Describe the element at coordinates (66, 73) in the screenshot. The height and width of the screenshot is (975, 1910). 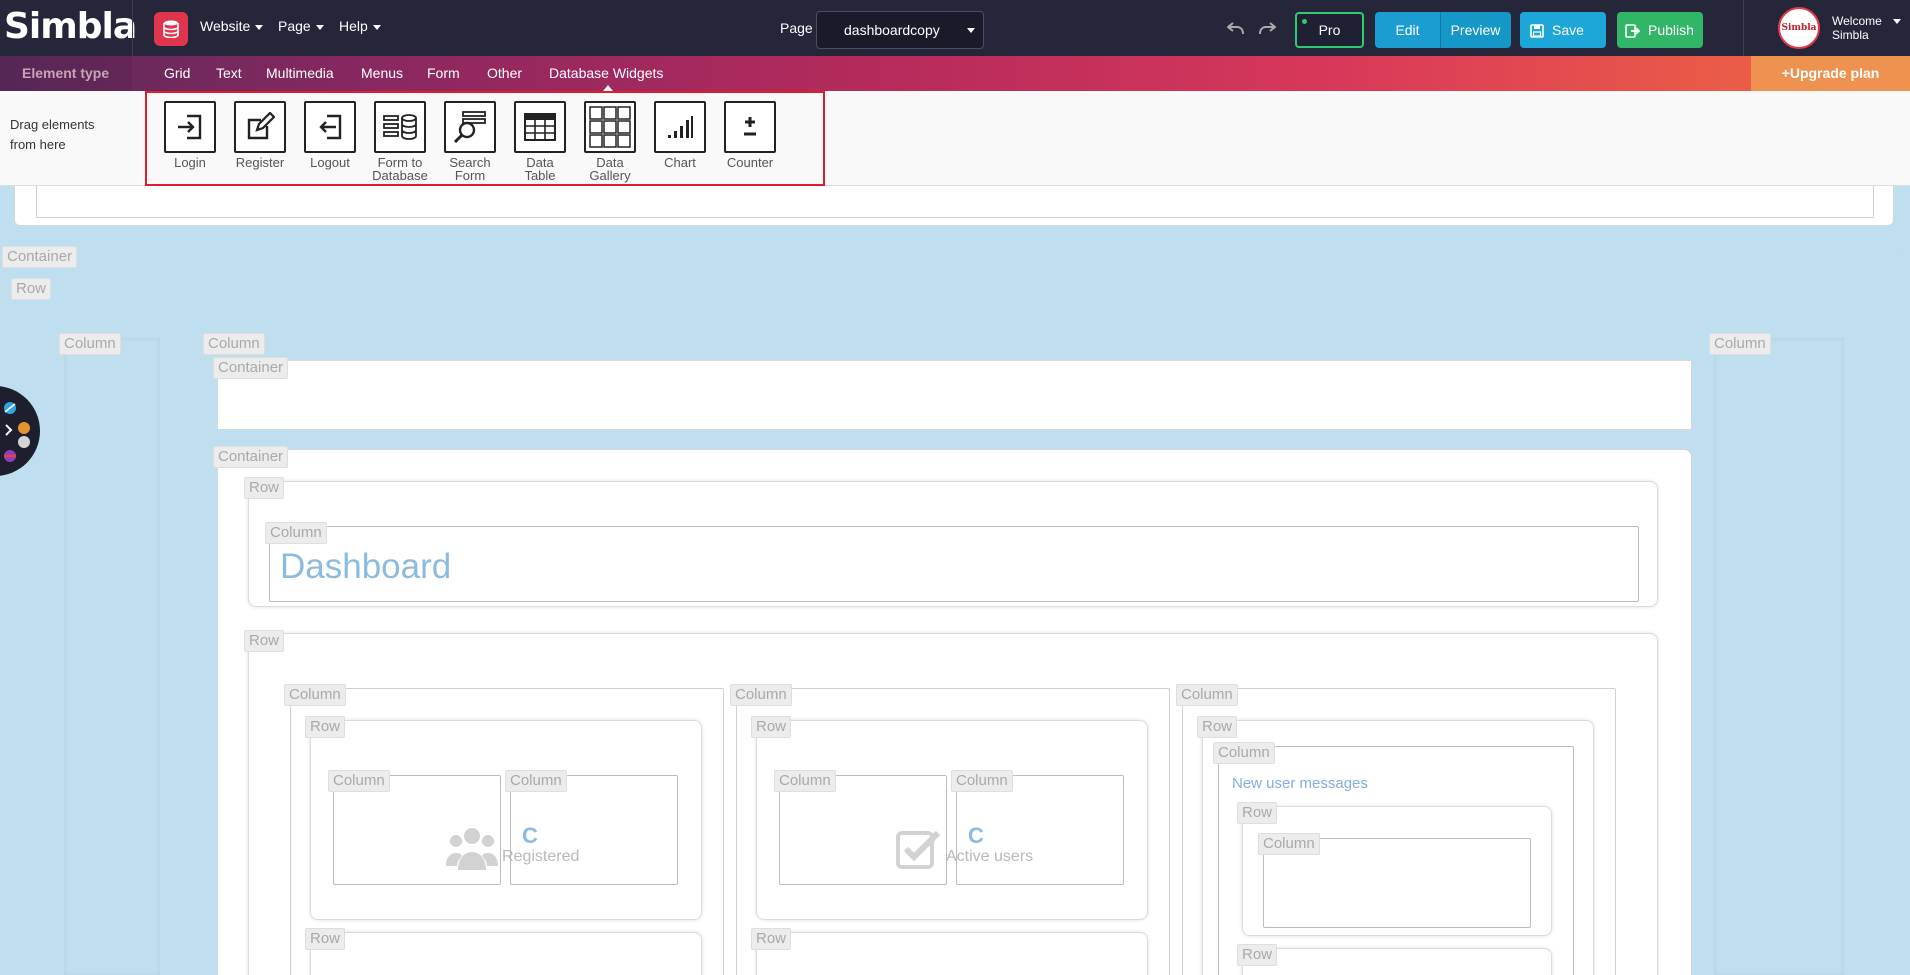
I see `element-type-label: Element type` at that location.